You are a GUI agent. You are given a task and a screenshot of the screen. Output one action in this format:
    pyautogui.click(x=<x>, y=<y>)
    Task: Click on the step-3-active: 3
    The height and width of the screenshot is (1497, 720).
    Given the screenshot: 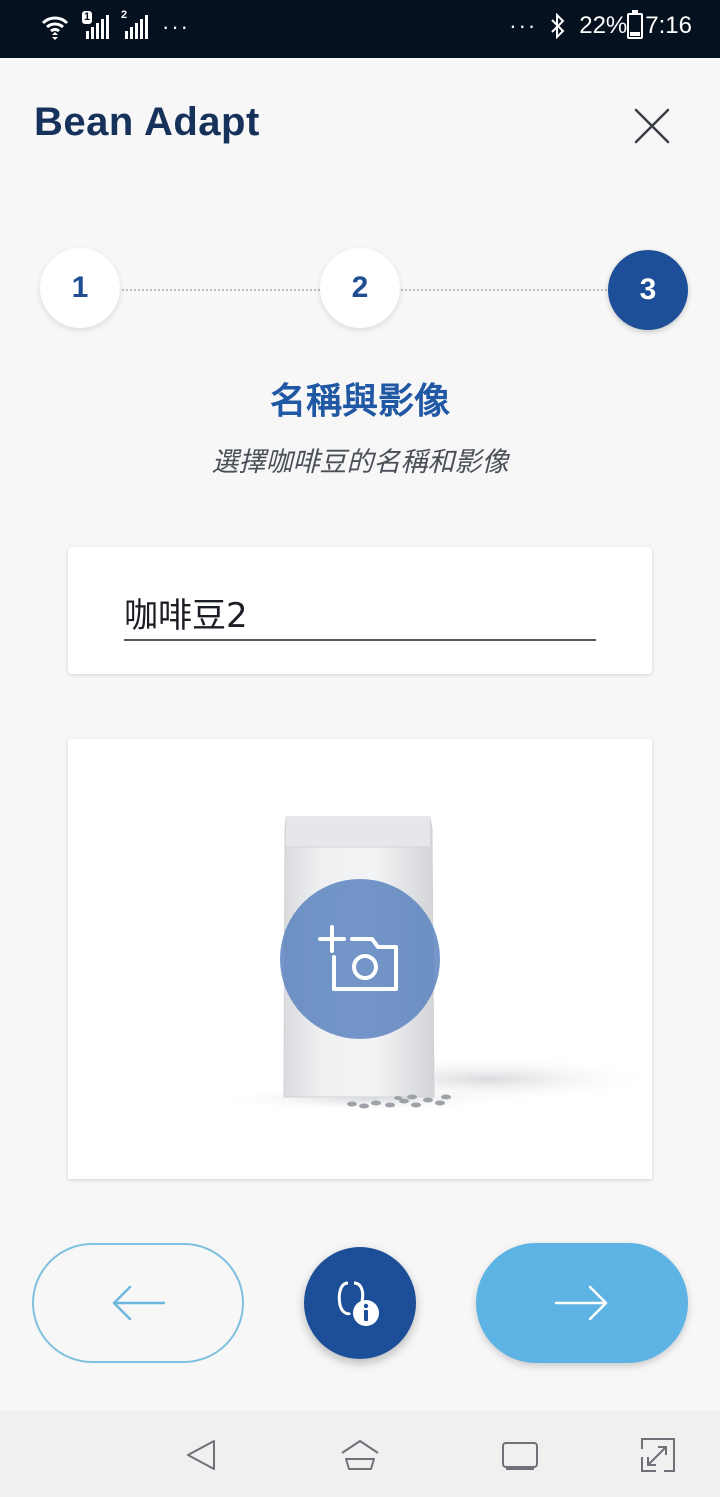 What is the action you would take?
    pyautogui.click(x=648, y=290)
    